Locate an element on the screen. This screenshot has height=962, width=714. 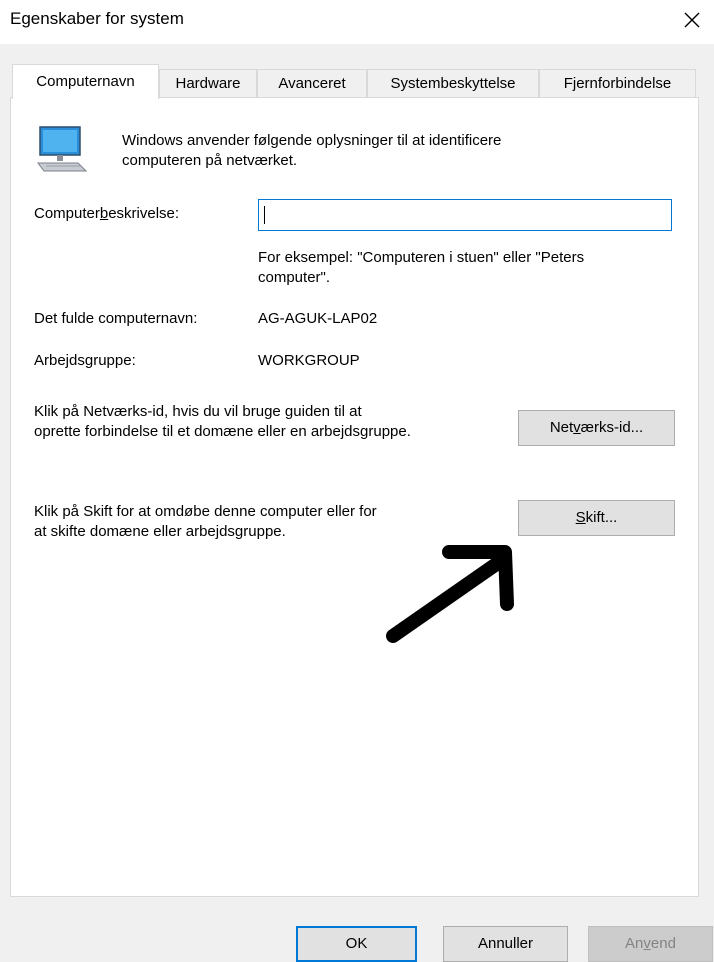
tab-label: Hardware is located at coordinates (208, 83).